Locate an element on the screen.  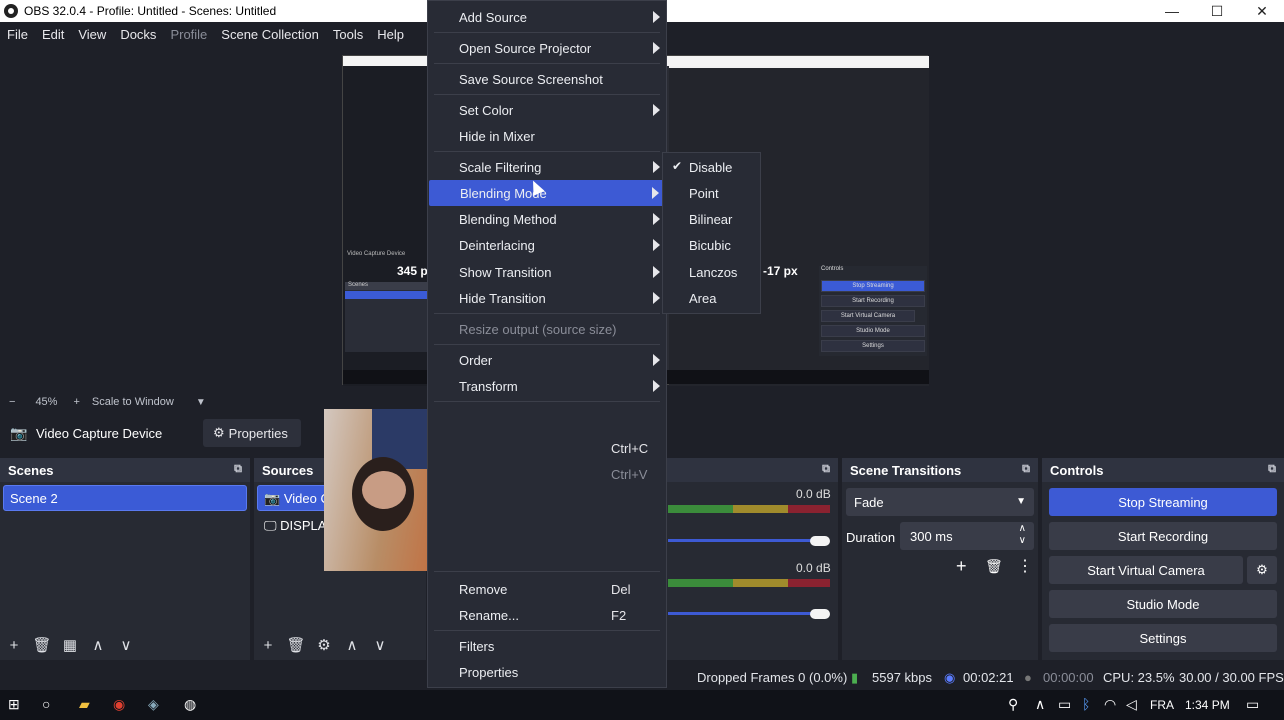
submenu-item-bilinear: Bilinear is located at coordinates (711, 219).